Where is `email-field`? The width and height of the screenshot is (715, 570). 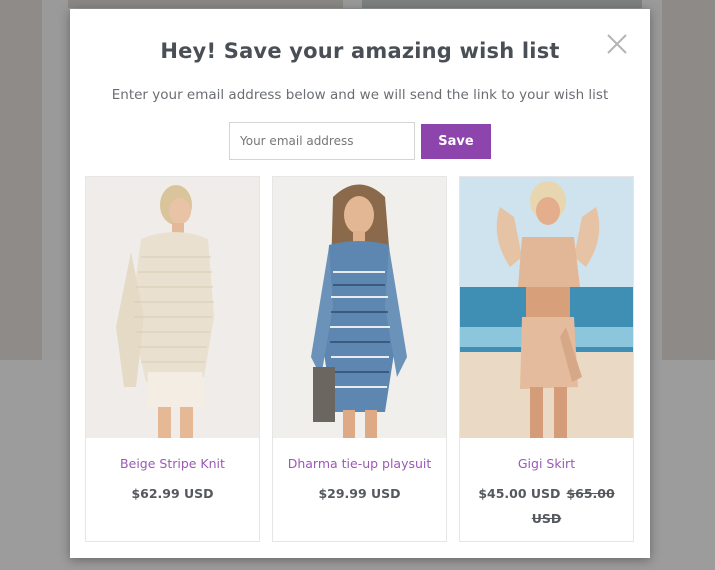 email-field is located at coordinates (322, 141).